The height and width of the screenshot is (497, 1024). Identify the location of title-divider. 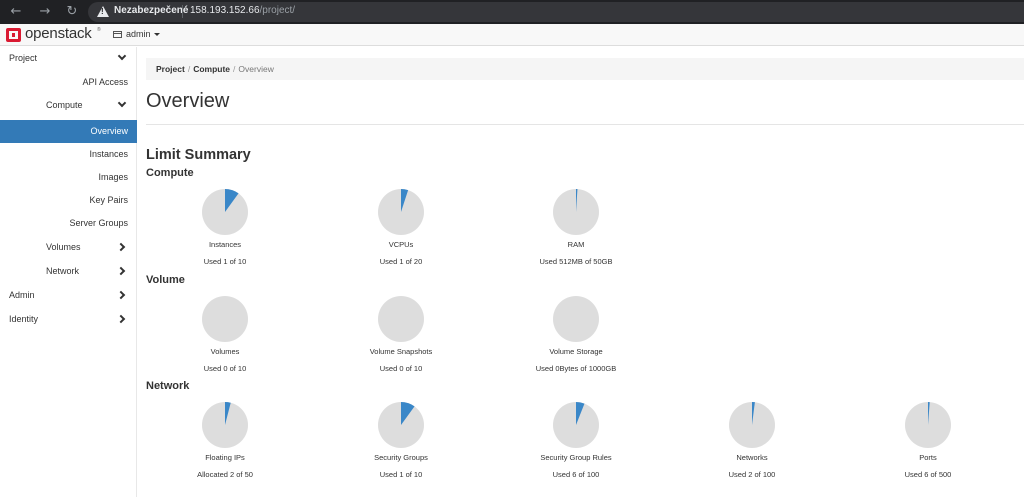
(585, 124).